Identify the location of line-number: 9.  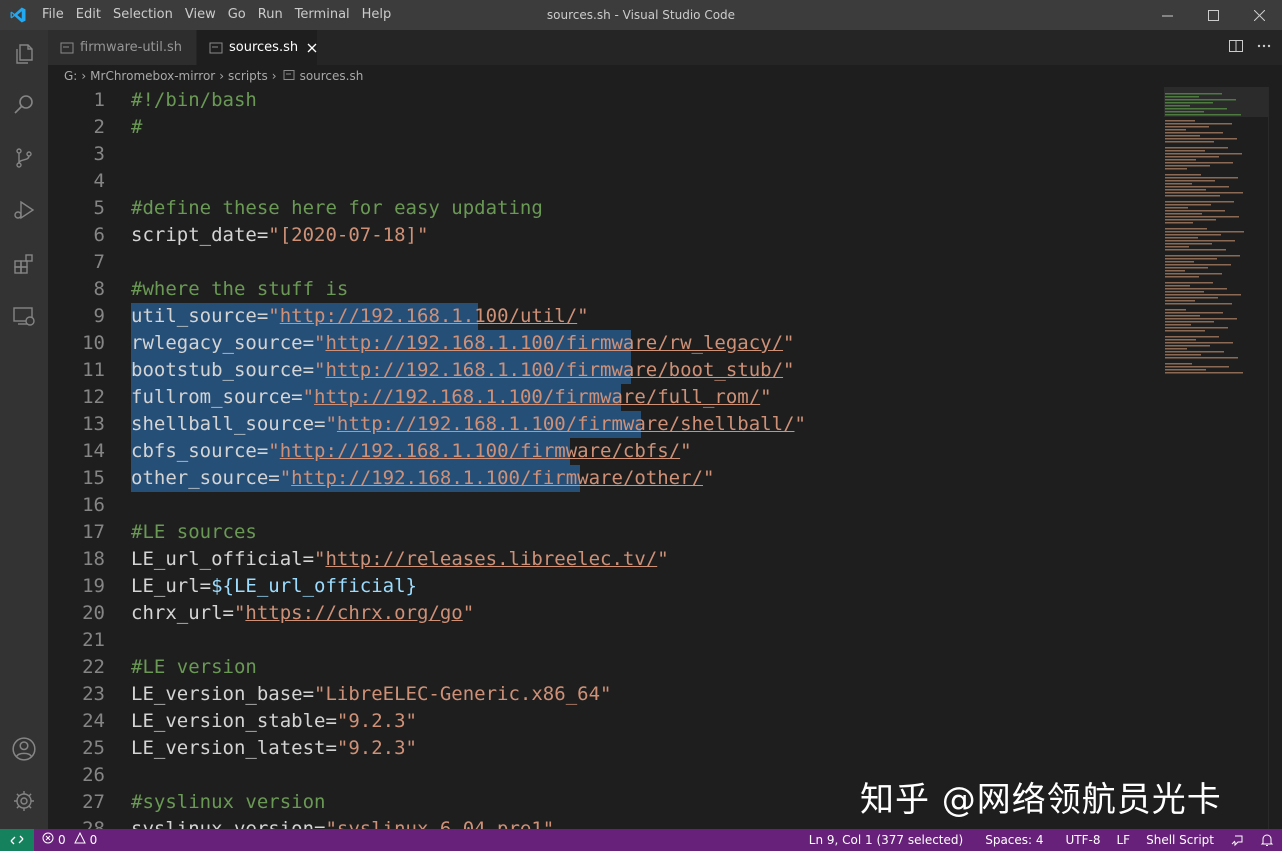
(99, 316).